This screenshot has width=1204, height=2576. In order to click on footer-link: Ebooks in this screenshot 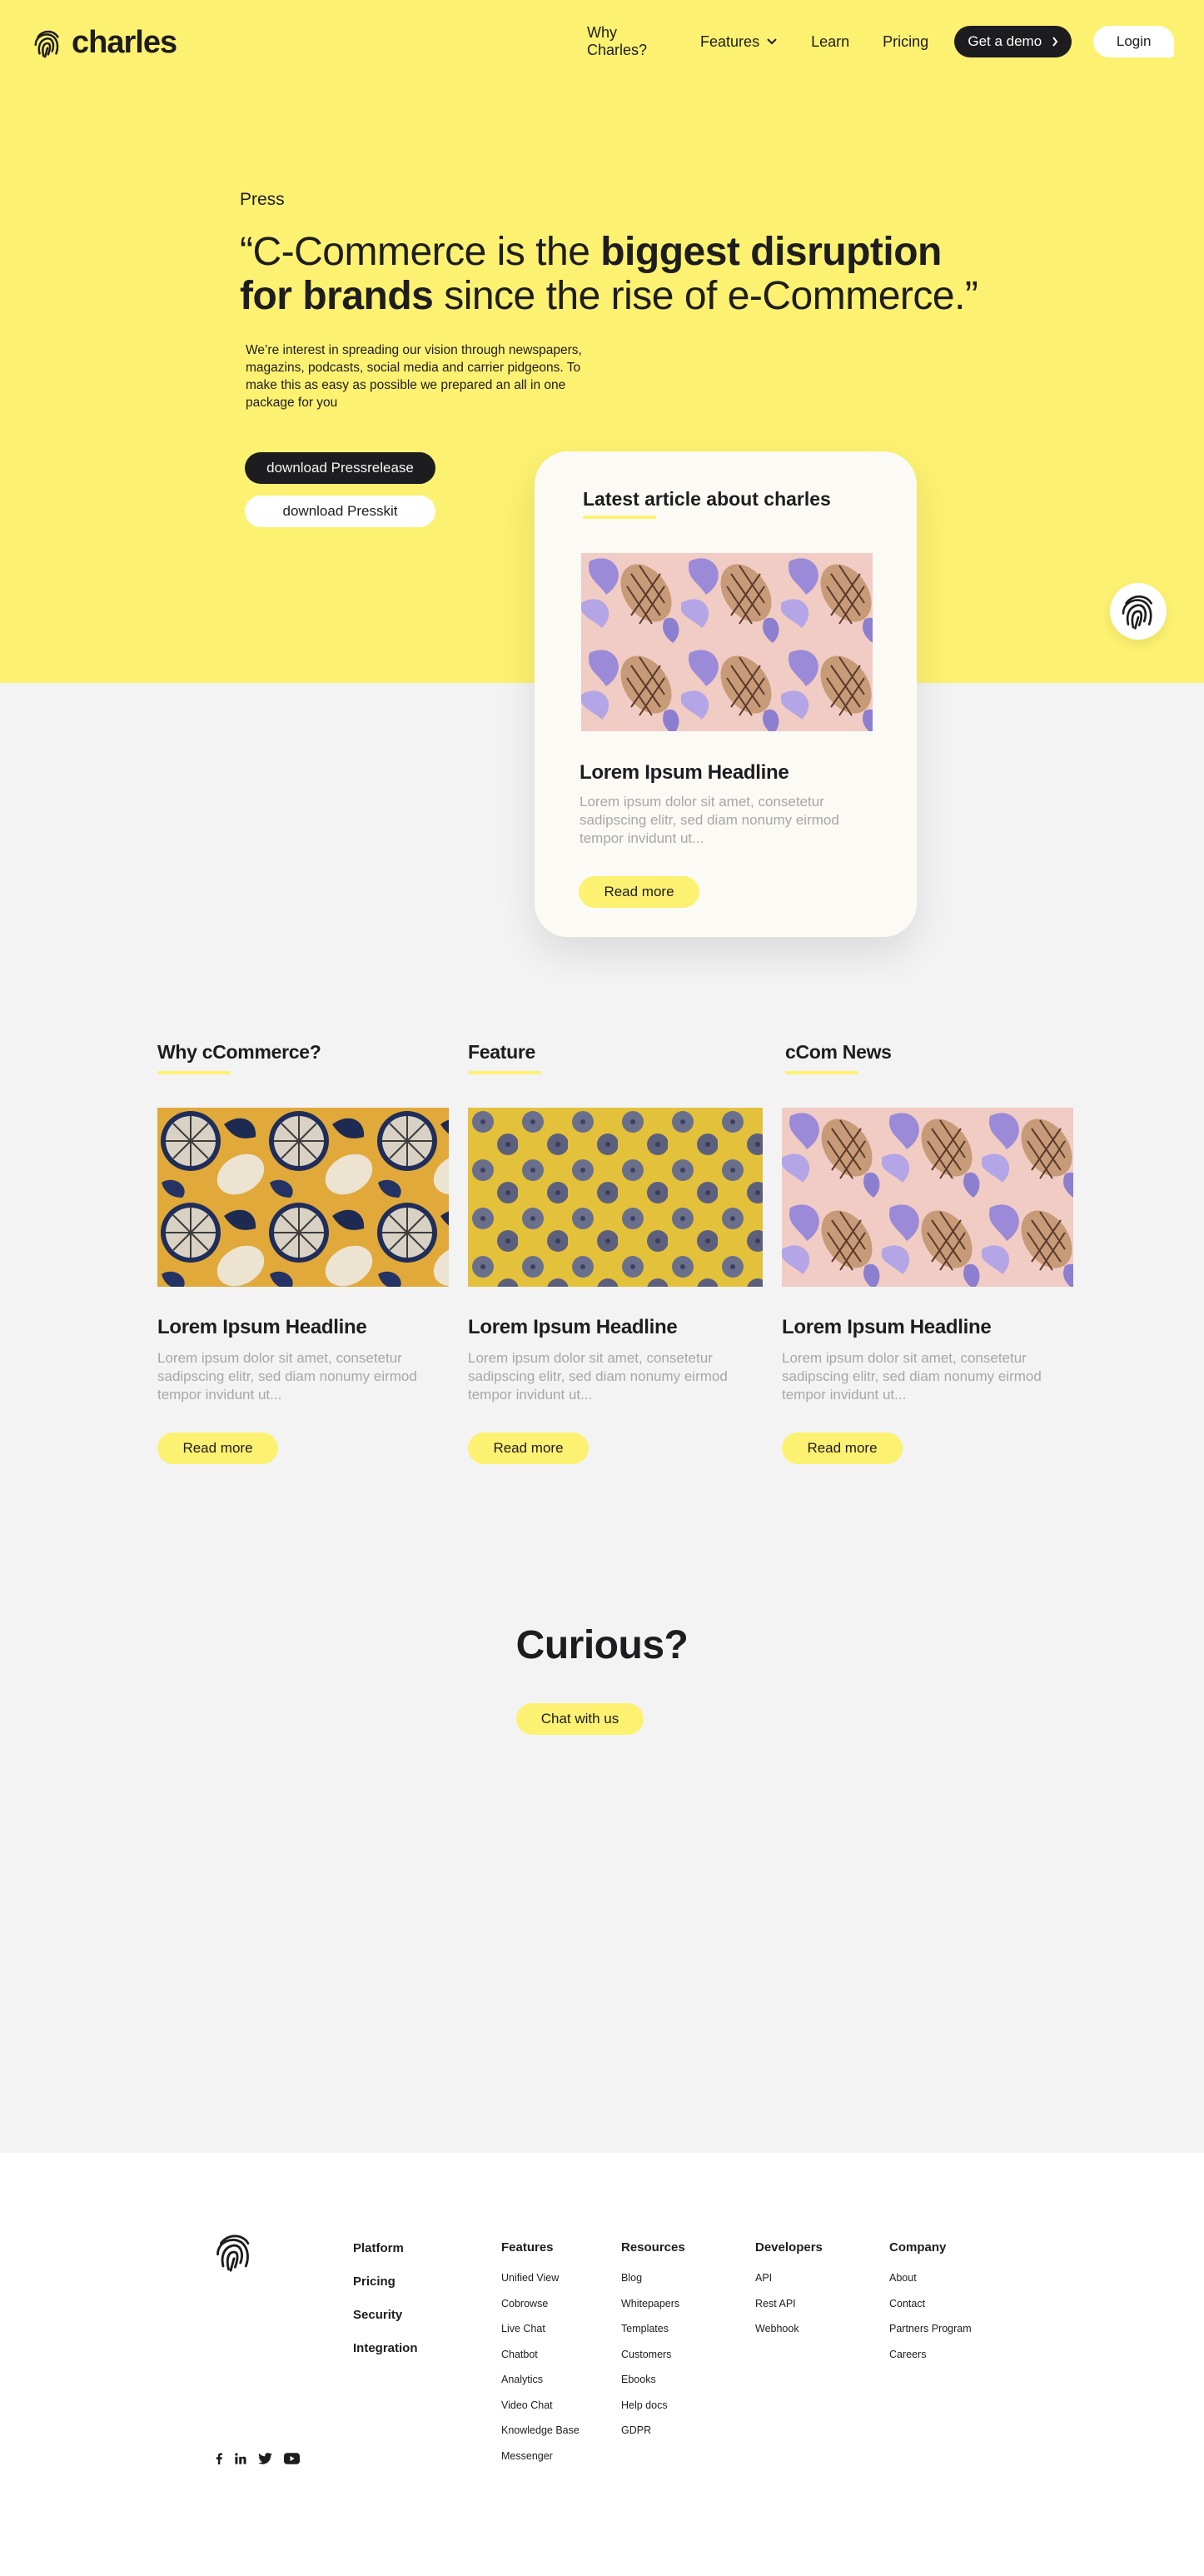, I will do `click(653, 2379)`.